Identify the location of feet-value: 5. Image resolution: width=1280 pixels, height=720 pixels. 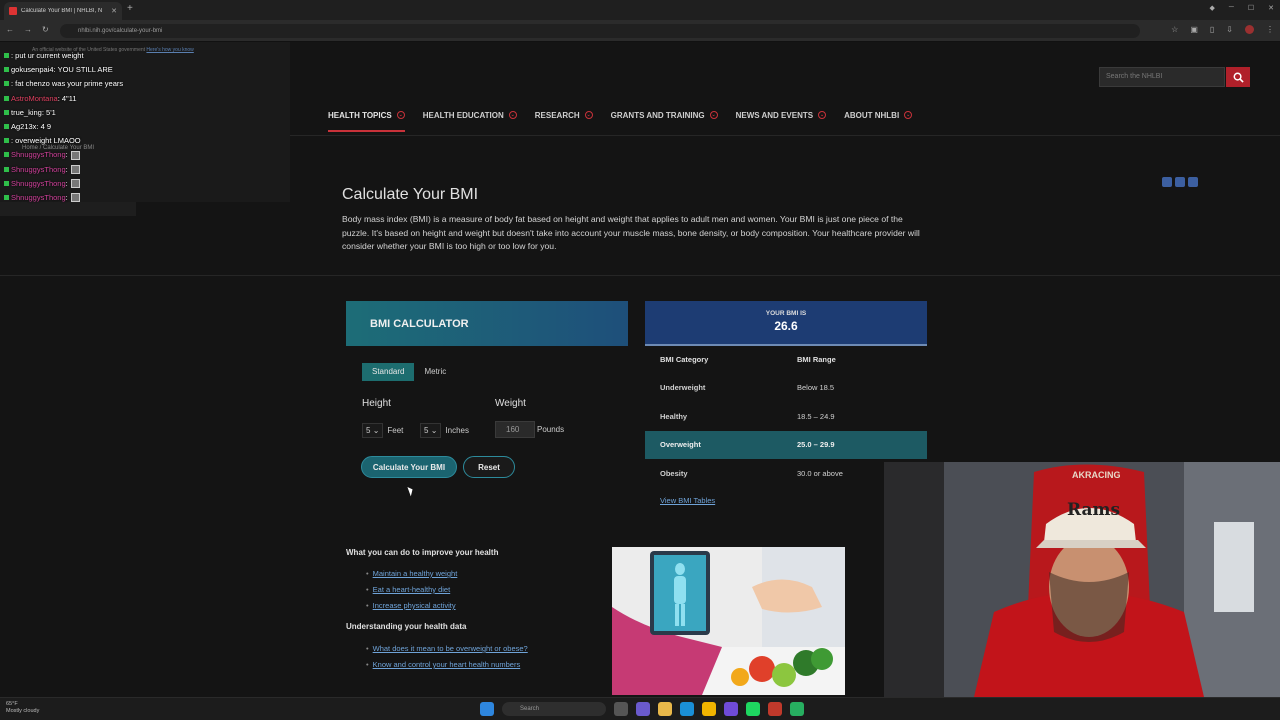
(368, 430).